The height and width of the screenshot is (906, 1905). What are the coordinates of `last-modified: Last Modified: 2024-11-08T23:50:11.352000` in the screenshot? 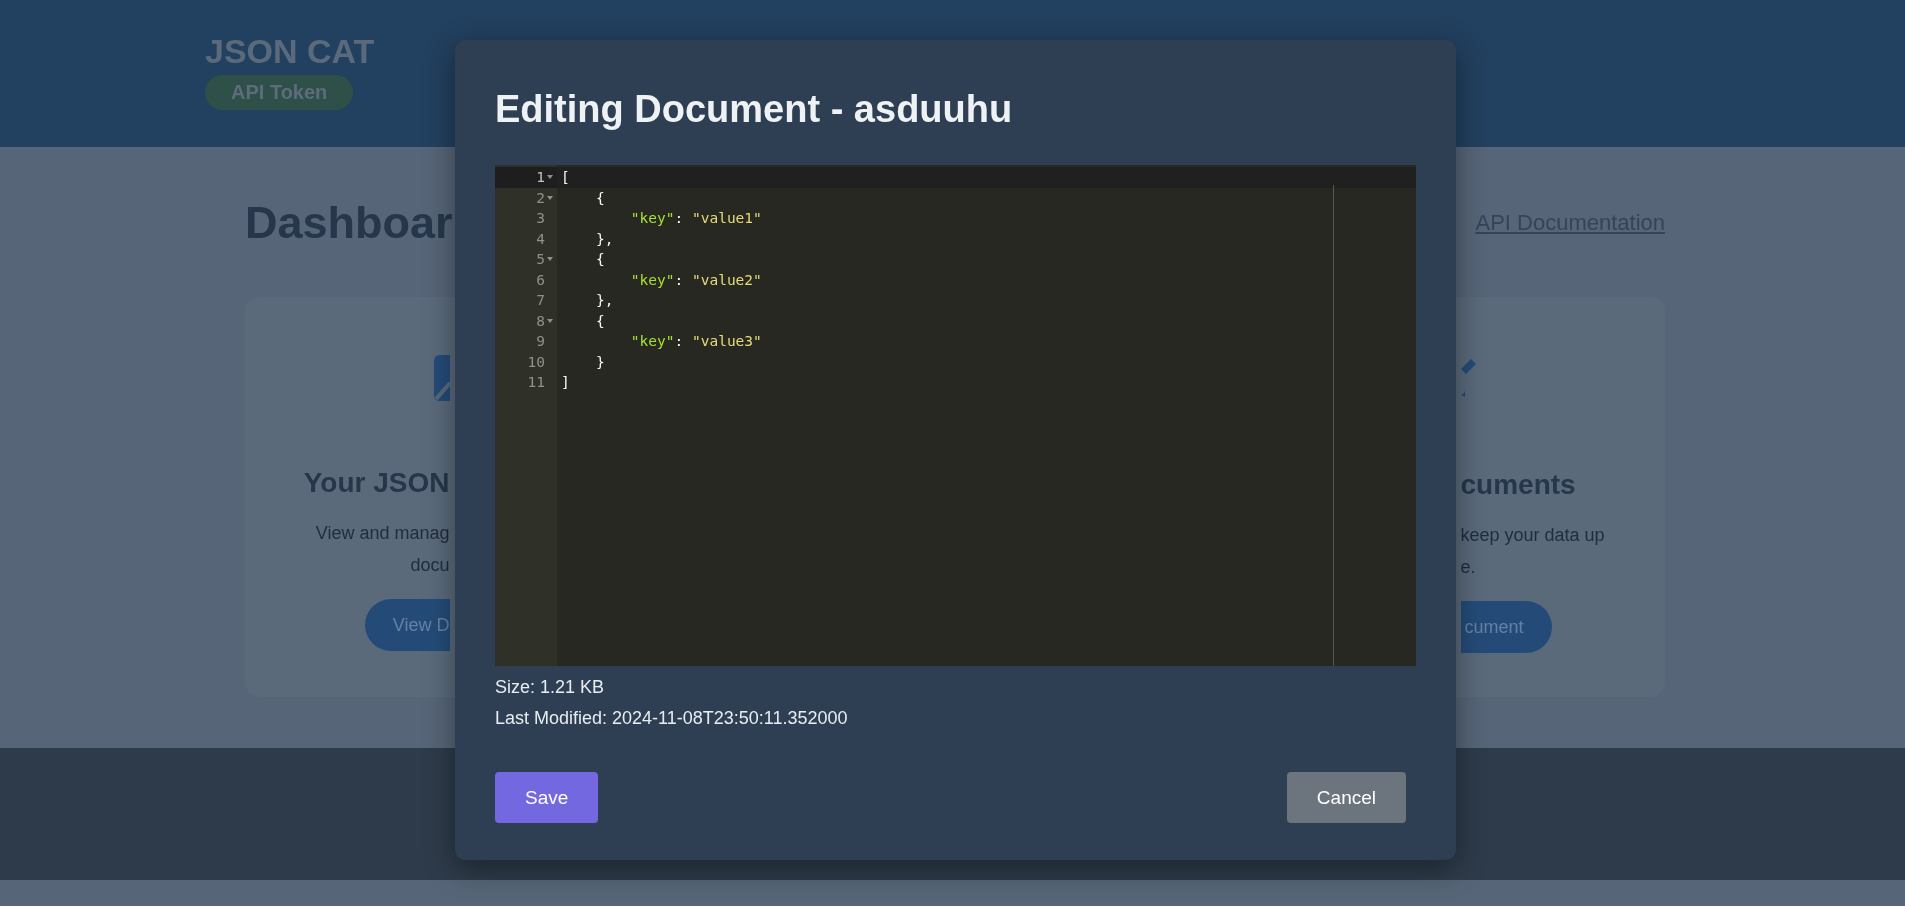 It's located at (672, 718).